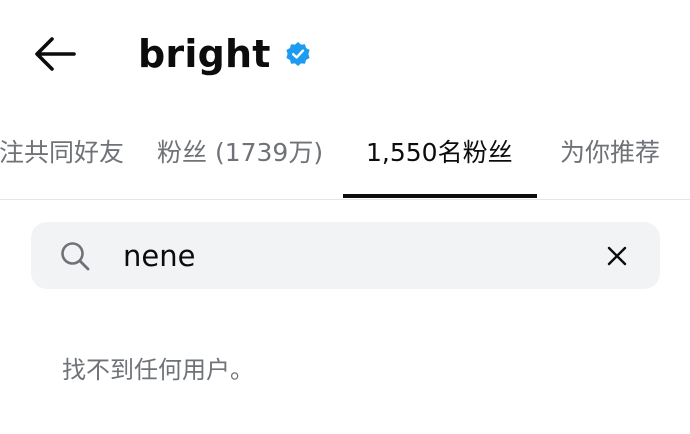 This screenshot has width=690, height=434. I want to click on clear-search-button, so click(617, 256).